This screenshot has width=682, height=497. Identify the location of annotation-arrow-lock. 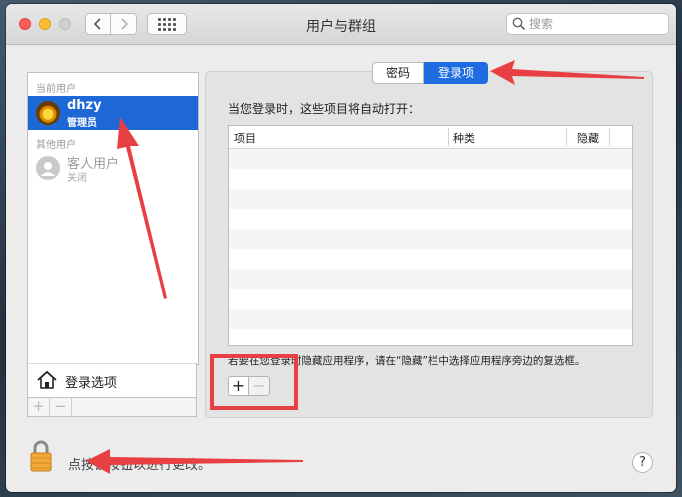
(194, 461).